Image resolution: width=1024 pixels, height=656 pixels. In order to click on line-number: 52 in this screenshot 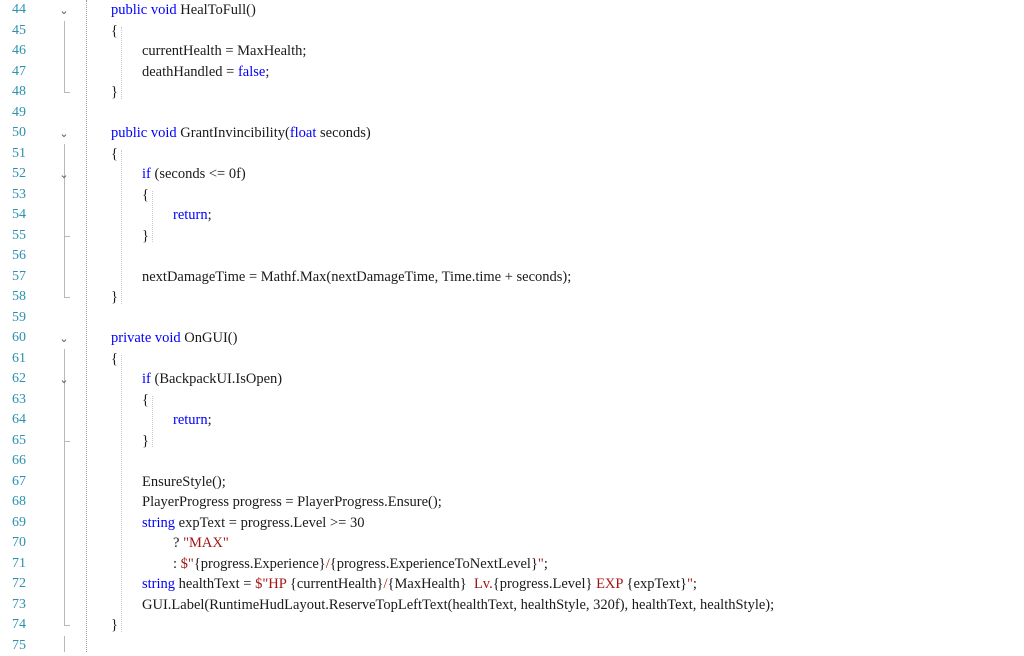, I will do `click(13, 174)`.